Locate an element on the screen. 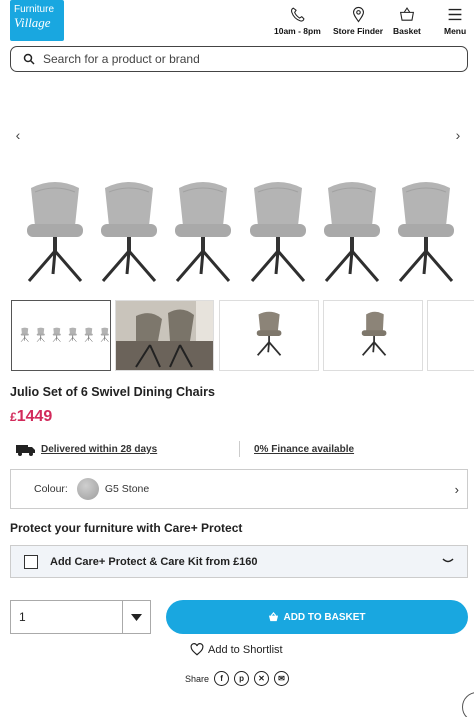  pinterest-icon: p is located at coordinates (242, 678).